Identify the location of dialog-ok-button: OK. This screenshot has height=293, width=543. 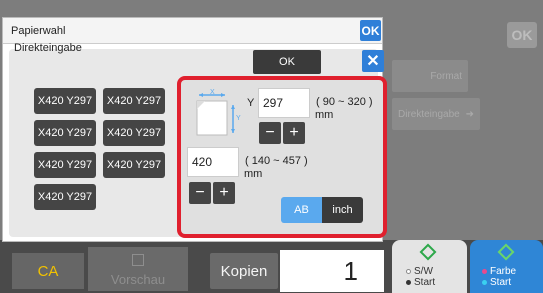
(370, 30).